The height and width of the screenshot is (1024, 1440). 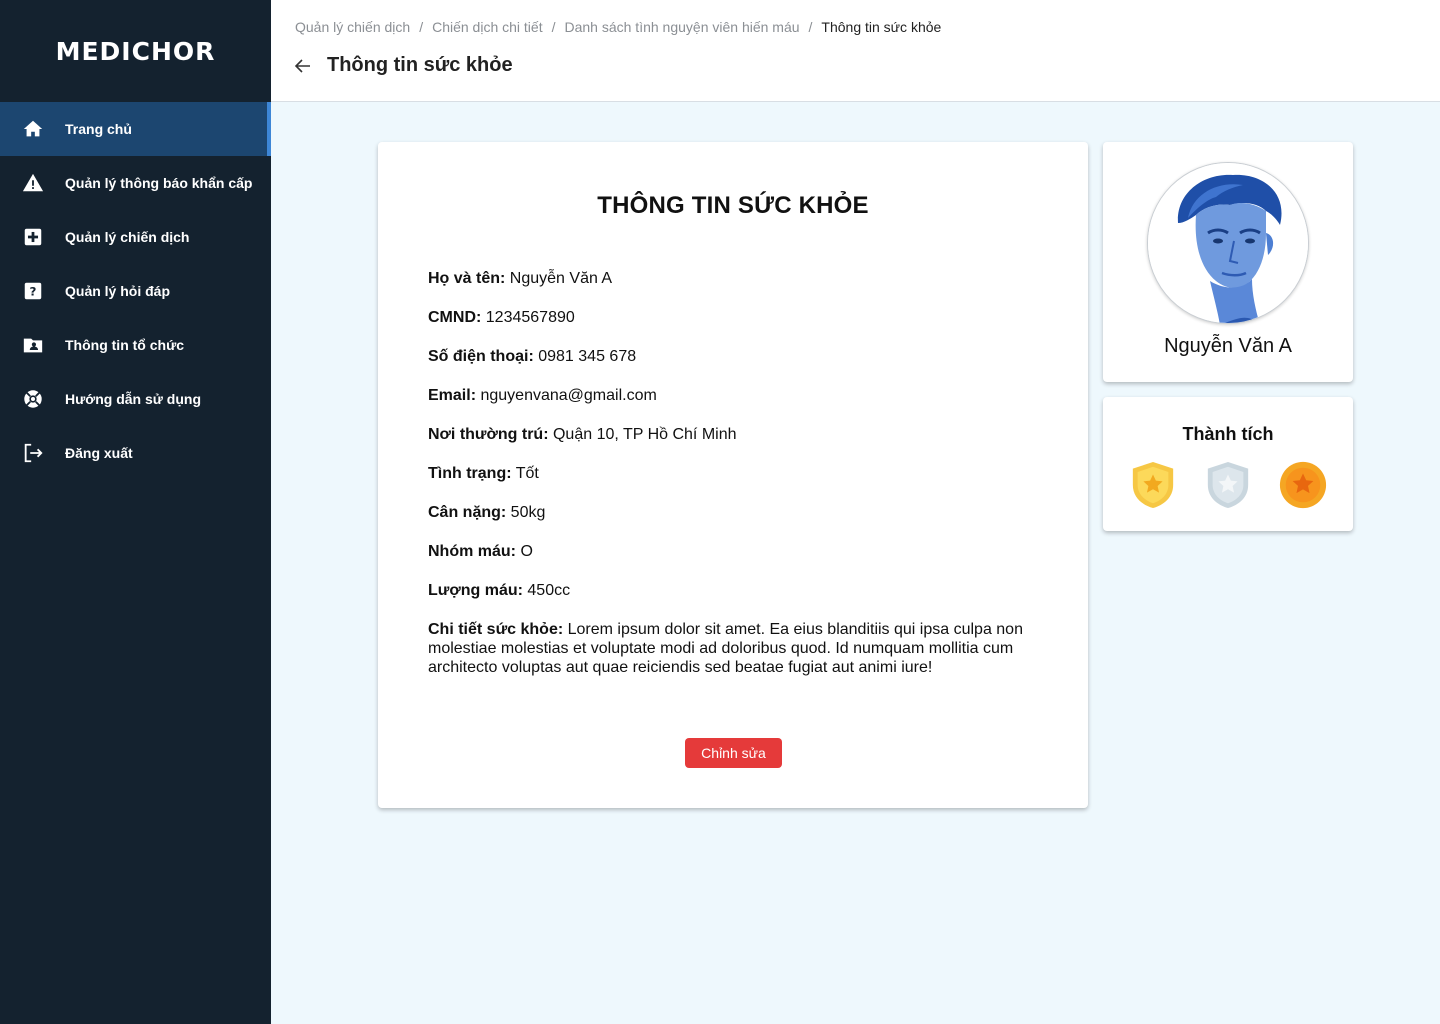 What do you see at coordinates (528, 512) in the screenshot?
I see `field-value: 50kg` at bounding box center [528, 512].